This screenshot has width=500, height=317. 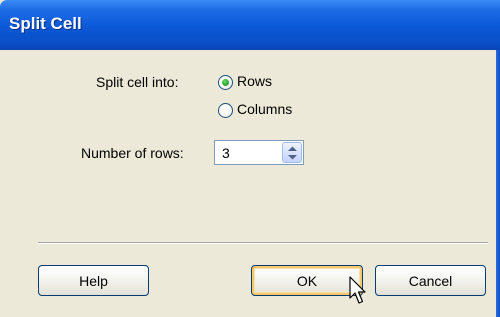 What do you see at coordinates (263, 243) in the screenshot?
I see `separator` at bounding box center [263, 243].